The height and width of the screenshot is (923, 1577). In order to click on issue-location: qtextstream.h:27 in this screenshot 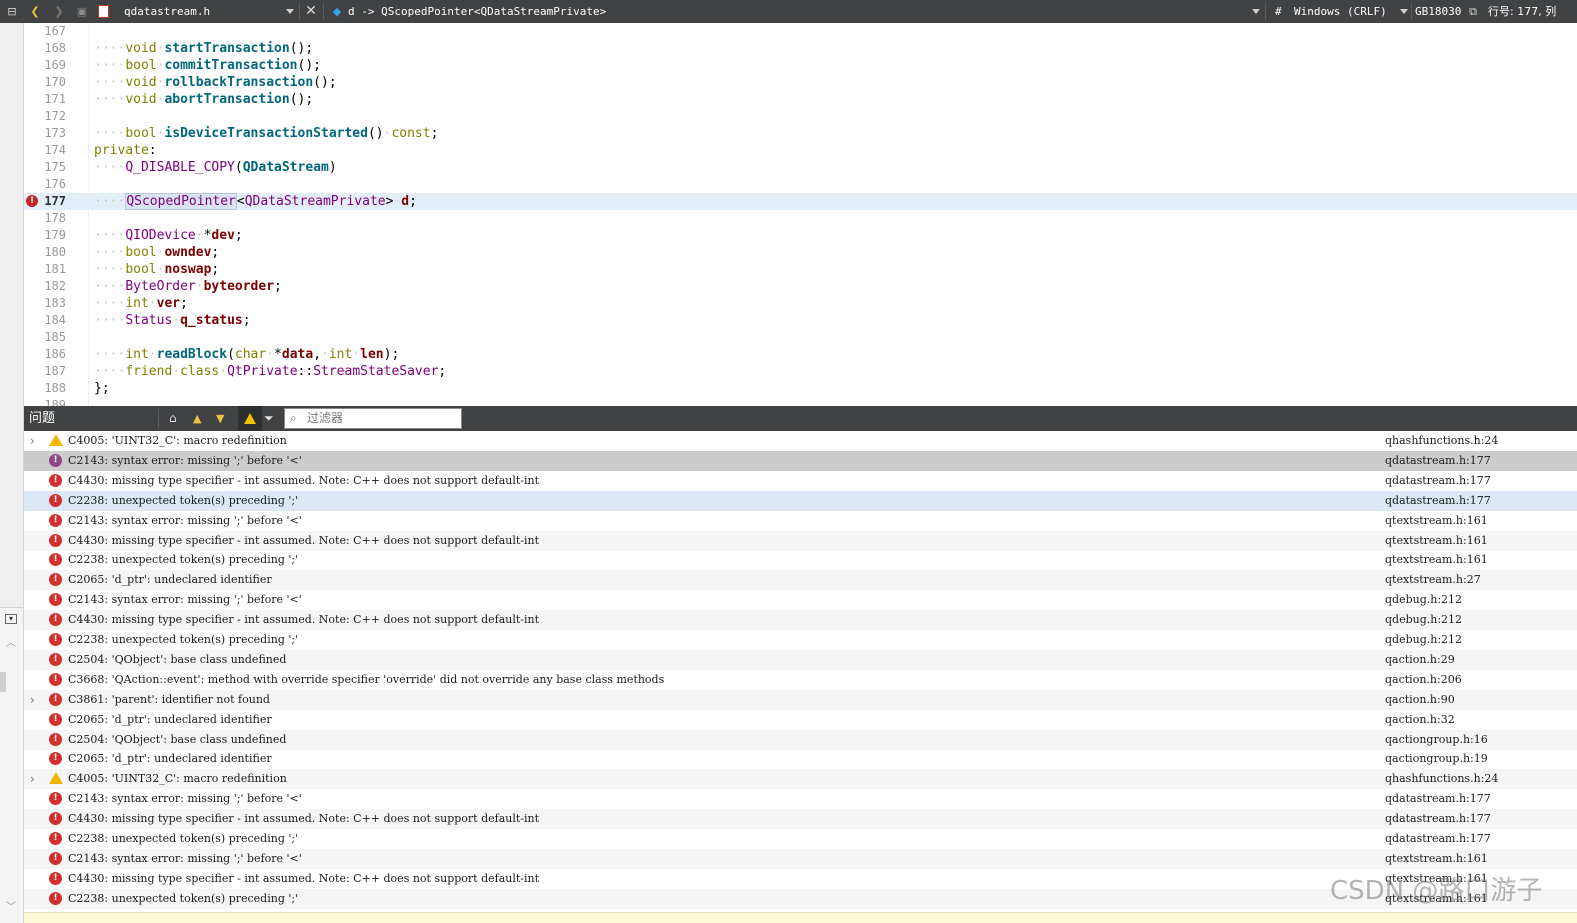, I will do `click(1433, 580)`.